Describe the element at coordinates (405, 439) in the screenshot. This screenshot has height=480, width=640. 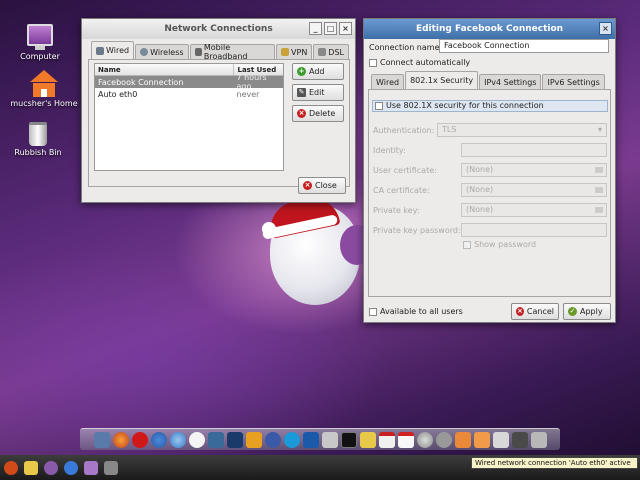
I see `ical-icon` at that location.